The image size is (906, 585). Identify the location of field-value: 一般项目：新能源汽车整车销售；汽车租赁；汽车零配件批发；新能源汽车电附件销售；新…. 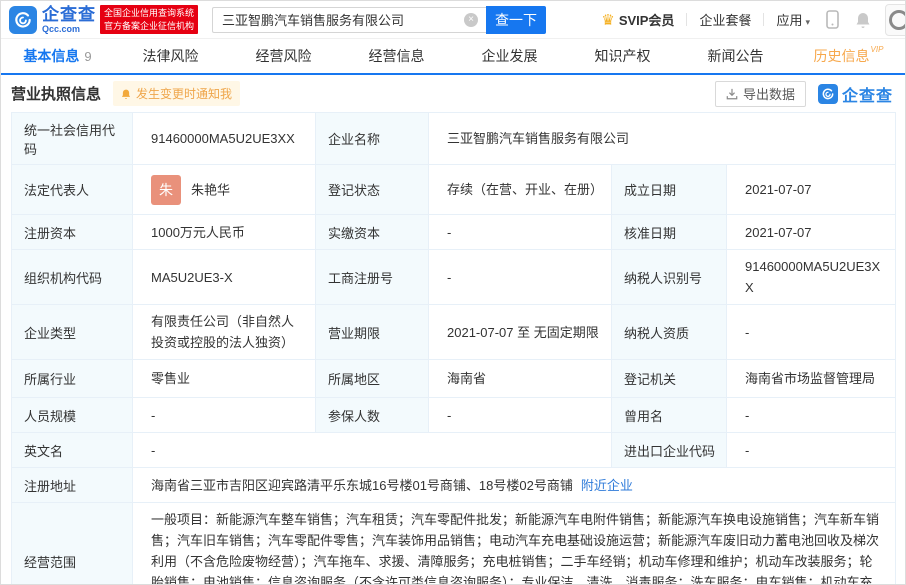
(514, 543).